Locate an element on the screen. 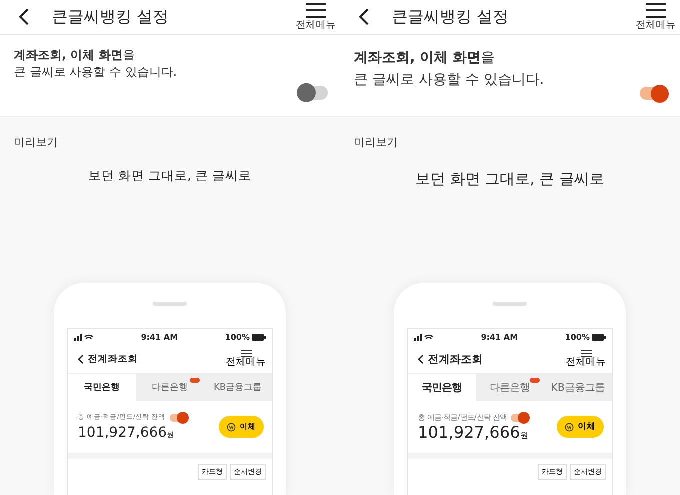  currency-unit: 원 is located at coordinates (524, 435).